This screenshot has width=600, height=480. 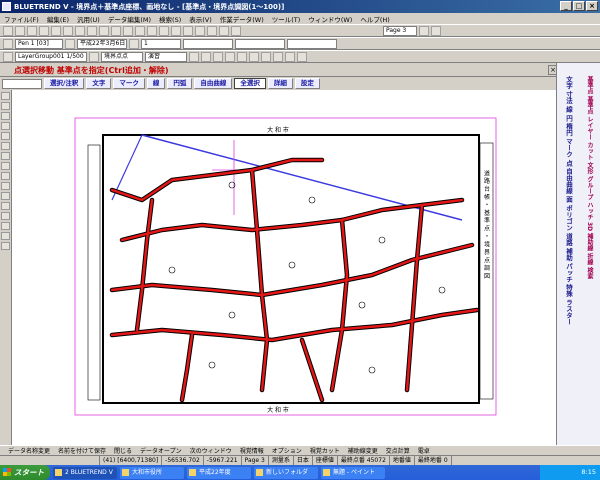 What do you see at coordinates (589, 151) in the screenshot?
I see `cmd-cut: カット` at bounding box center [589, 151].